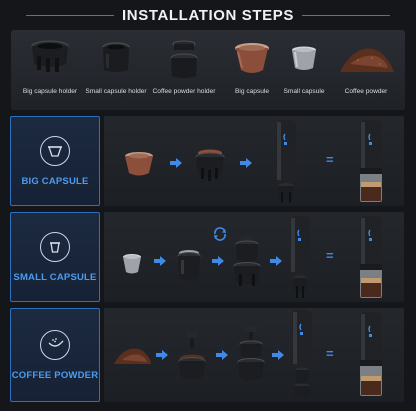 This screenshot has height=411, width=416. What do you see at coordinates (55, 375) in the screenshot?
I see `row-name: COFFEE POWDER` at bounding box center [55, 375].